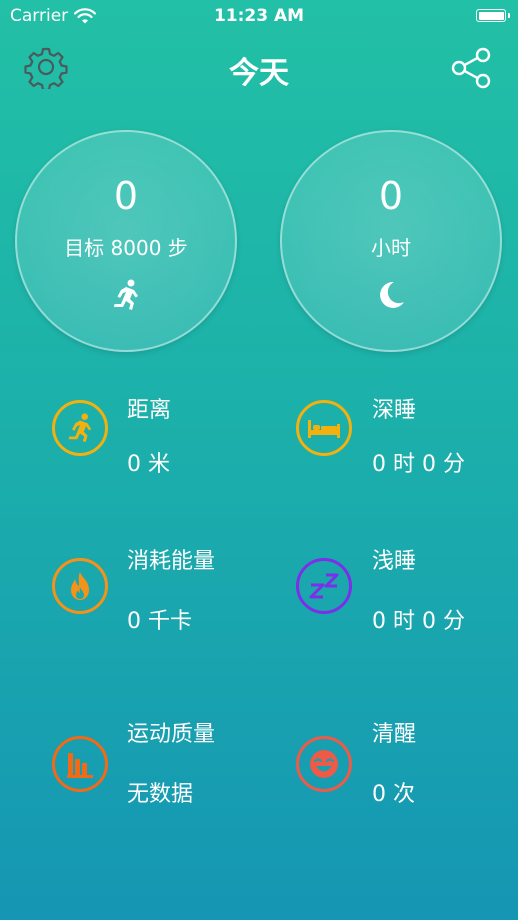 The width and height of the screenshot is (518, 920). I want to click on status-bar: Carrier 11:23 AM, so click(259, 17).